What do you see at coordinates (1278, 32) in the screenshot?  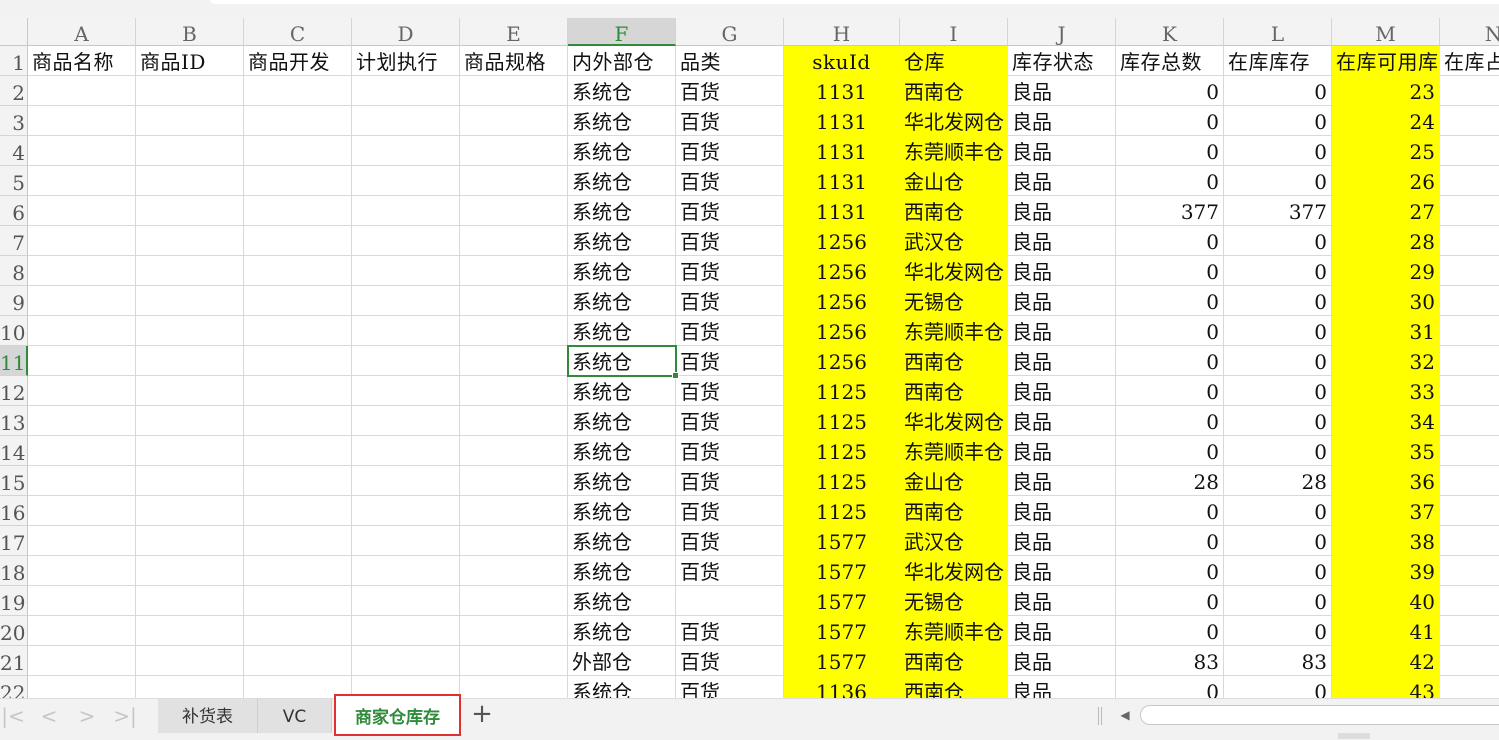 I see `column-header-l: L` at bounding box center [1278, 32].